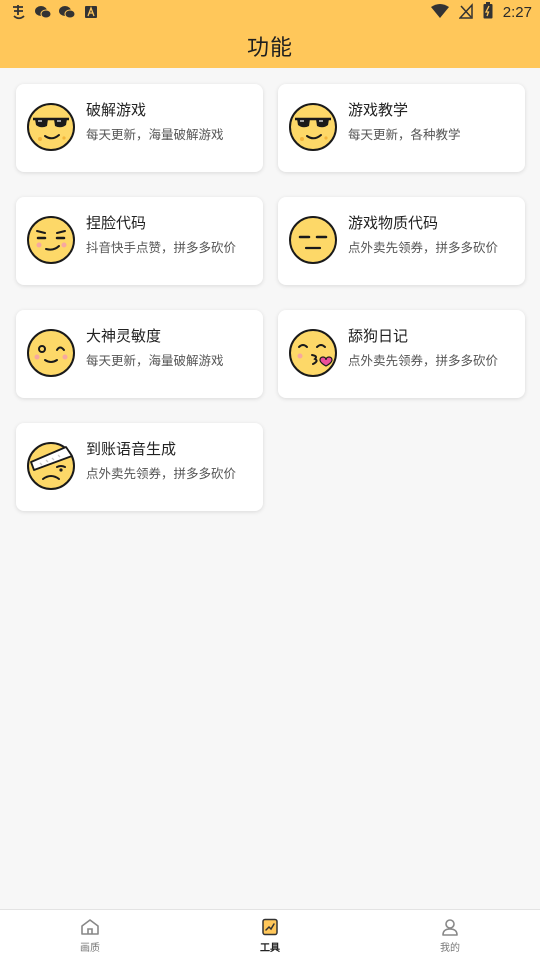 The width and height of the screenshot is (540, 960). I want to click on tool-card-crack-games: 破解游戏 每天更新，海量破解游戏, so click(139, 128).